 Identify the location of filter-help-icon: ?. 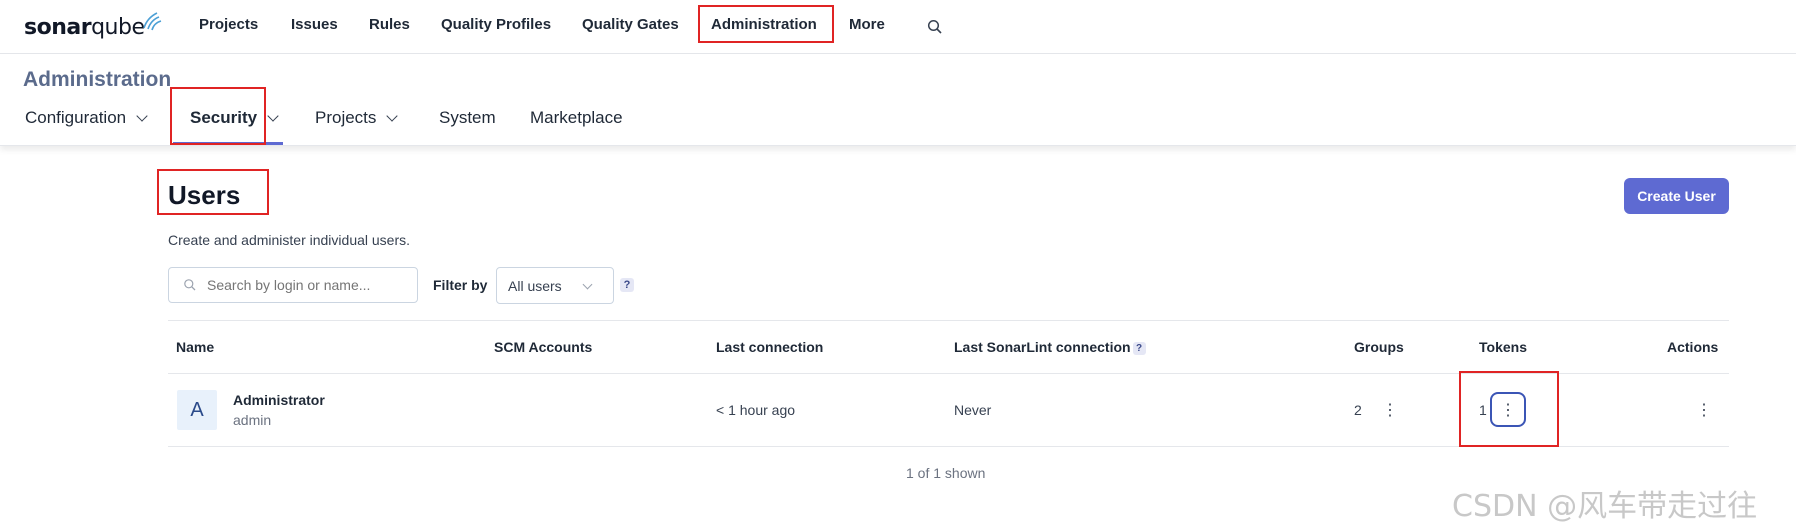
(627, 285).